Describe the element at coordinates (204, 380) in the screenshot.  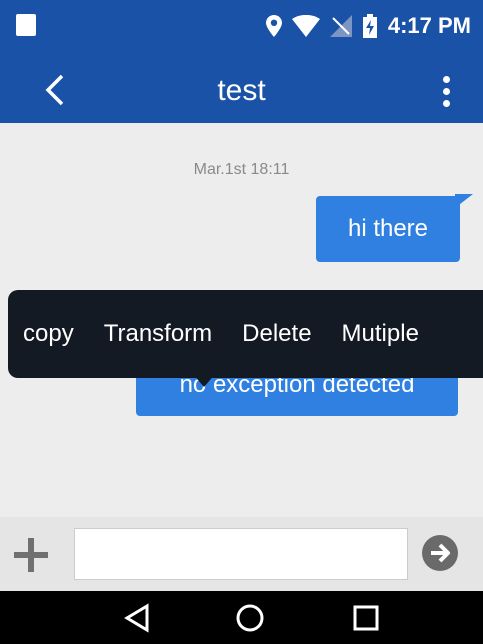
I see `context-menu-caret` at that location.